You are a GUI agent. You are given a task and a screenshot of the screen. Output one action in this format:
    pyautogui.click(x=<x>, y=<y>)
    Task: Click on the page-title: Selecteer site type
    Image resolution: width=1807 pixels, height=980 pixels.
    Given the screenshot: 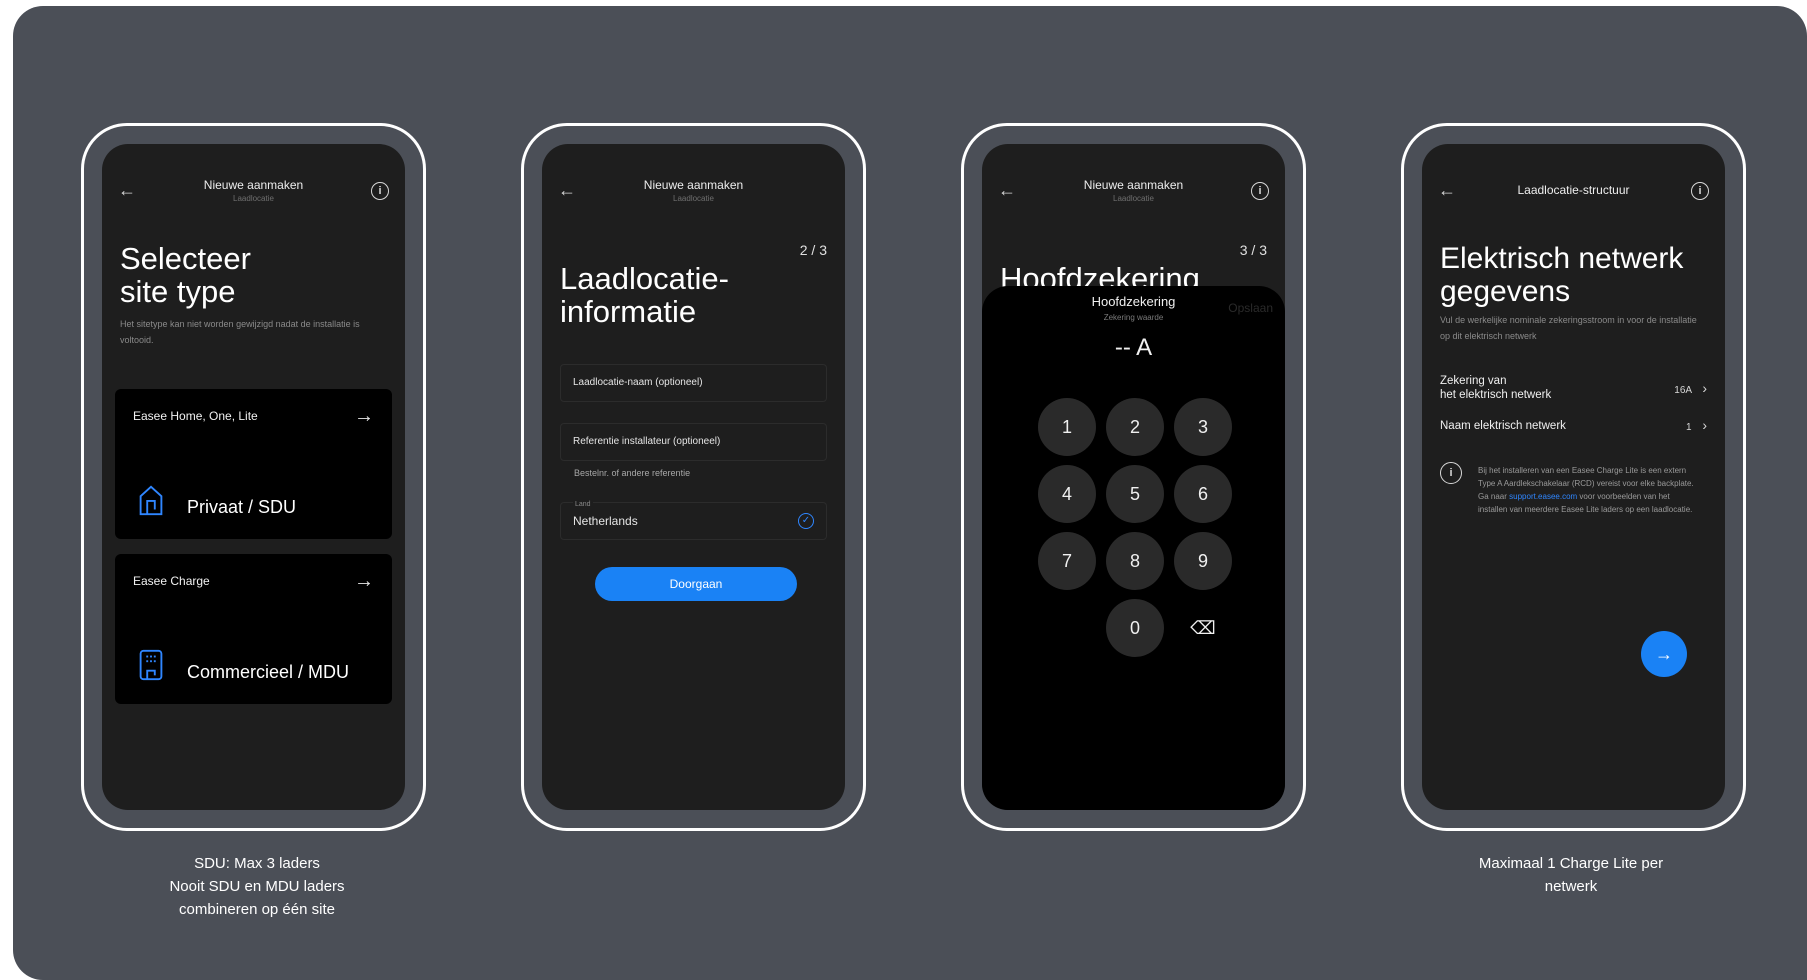 What is the action you would take?
    pyautogui.click(x=185, y=275)
    